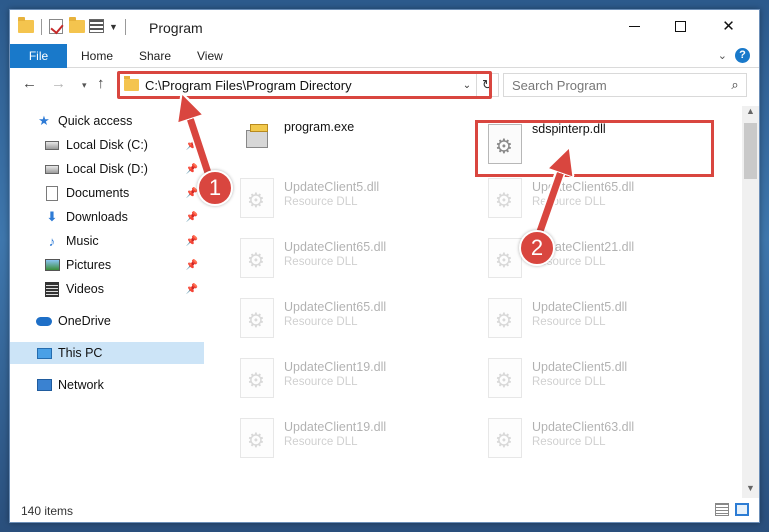  Describe the element at coordinates (360, 141) in the screenshot. I see `file-item-program-exe: program.exe` at that location.